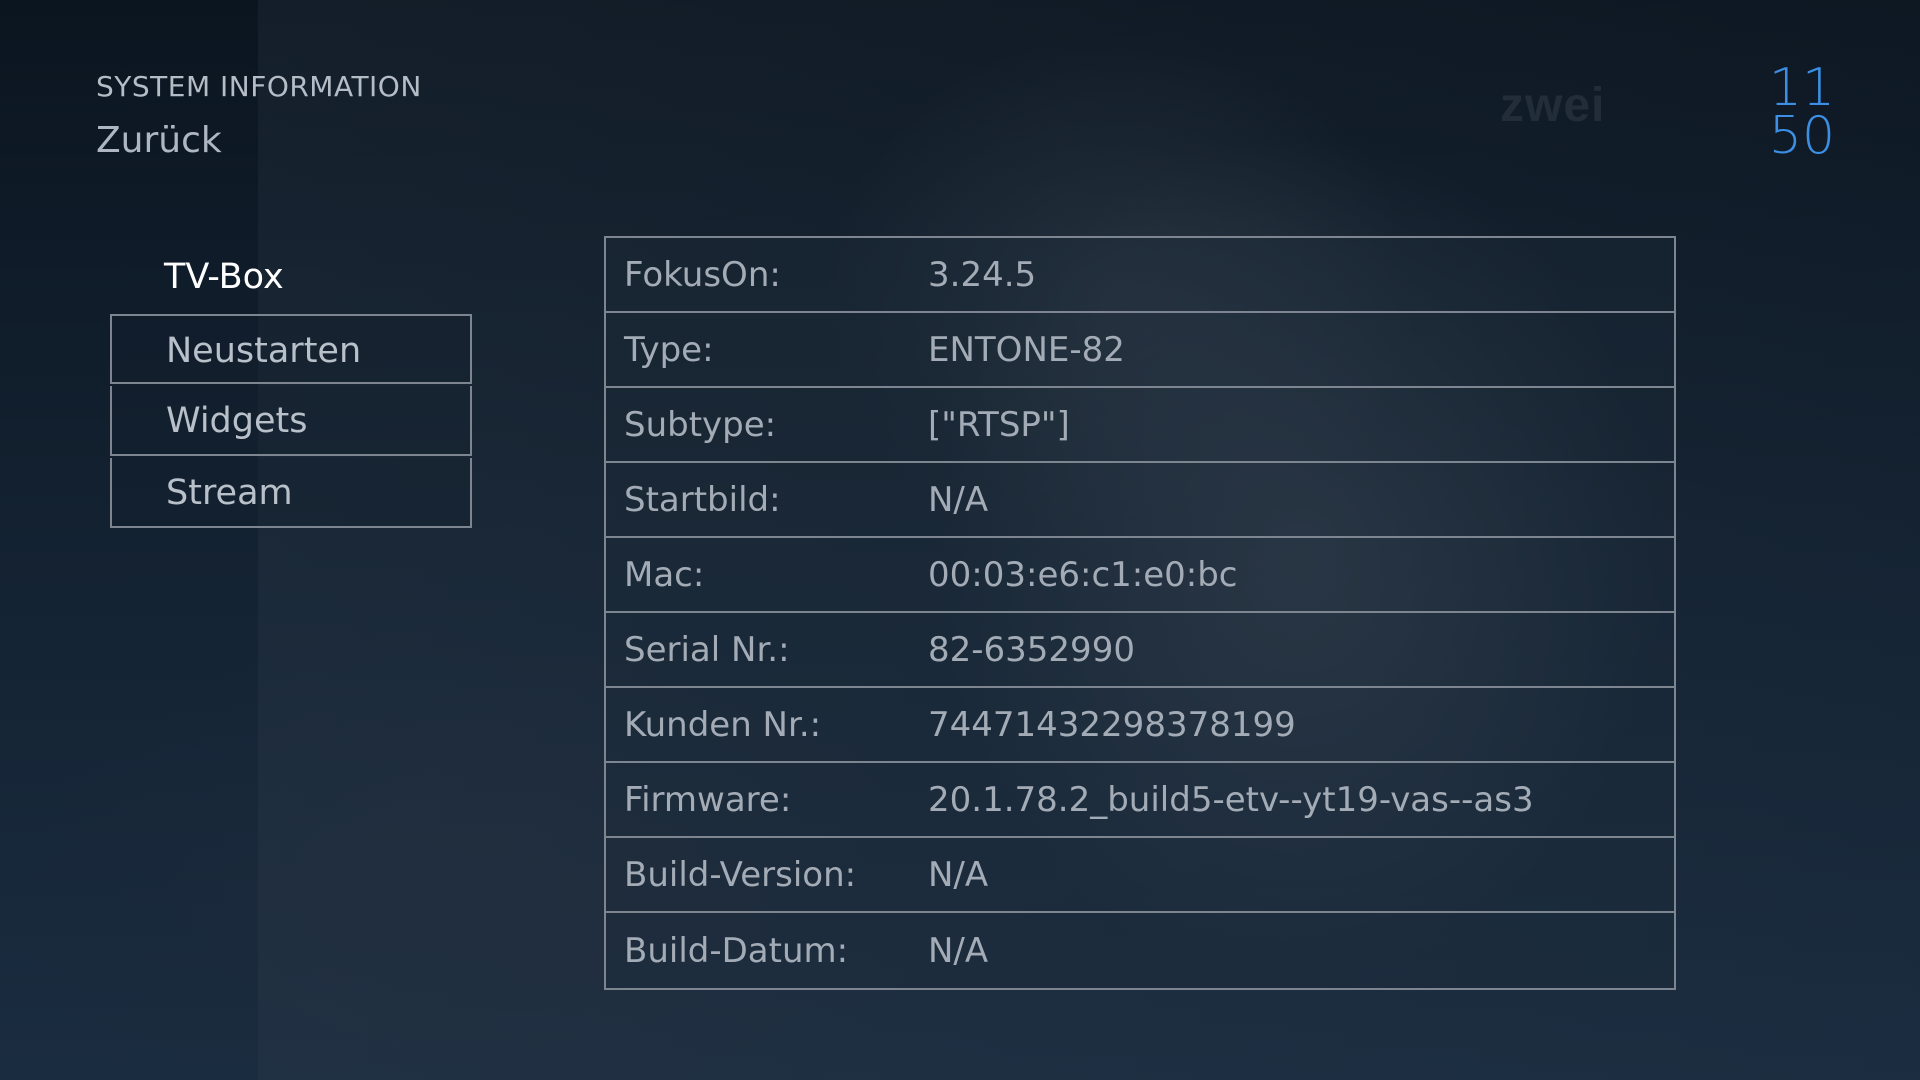  I want to click on row-value: 74471432298378199, so click(1112, 724).